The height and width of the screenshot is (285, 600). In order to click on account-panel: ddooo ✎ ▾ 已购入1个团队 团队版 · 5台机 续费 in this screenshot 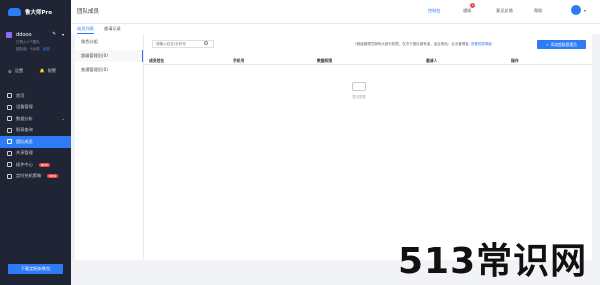, I will do `click(35, 41)`.